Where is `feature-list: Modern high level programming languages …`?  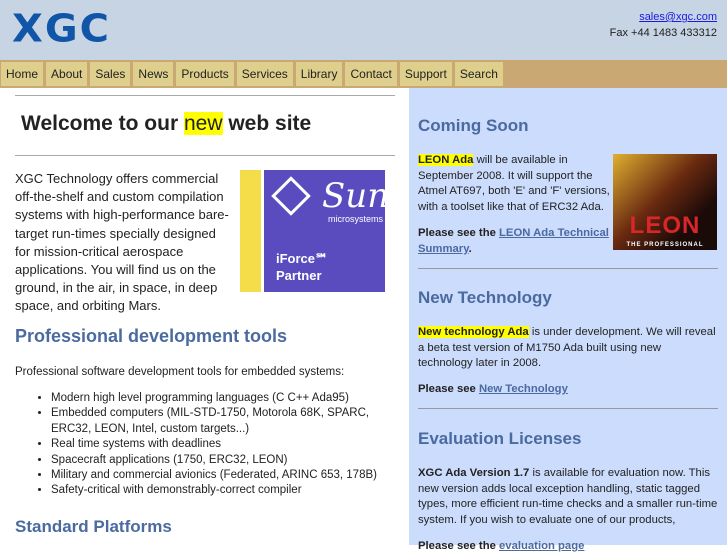 feature-list: Modern high level programming languages … is located at coordinates (216, 445).